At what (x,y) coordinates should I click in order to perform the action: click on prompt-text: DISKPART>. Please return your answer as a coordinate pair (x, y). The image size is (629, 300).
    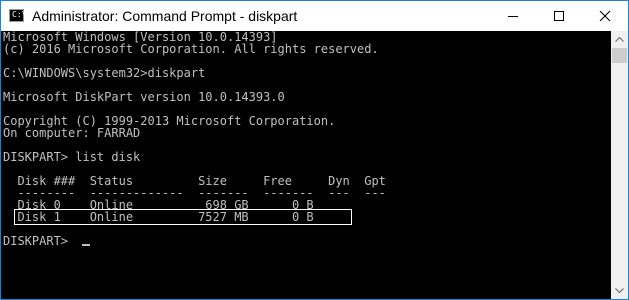
    Looking at the image, I should click on (39, 241).